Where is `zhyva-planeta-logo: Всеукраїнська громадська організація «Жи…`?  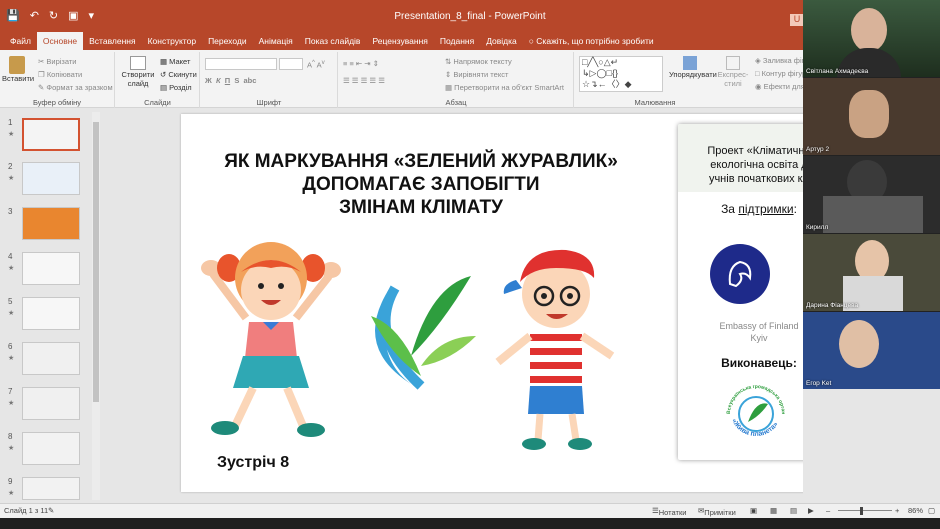
zhyva-planeta-logo: Всеукраїнська громадська організація «Жи… is located at coordinates (753, 407).